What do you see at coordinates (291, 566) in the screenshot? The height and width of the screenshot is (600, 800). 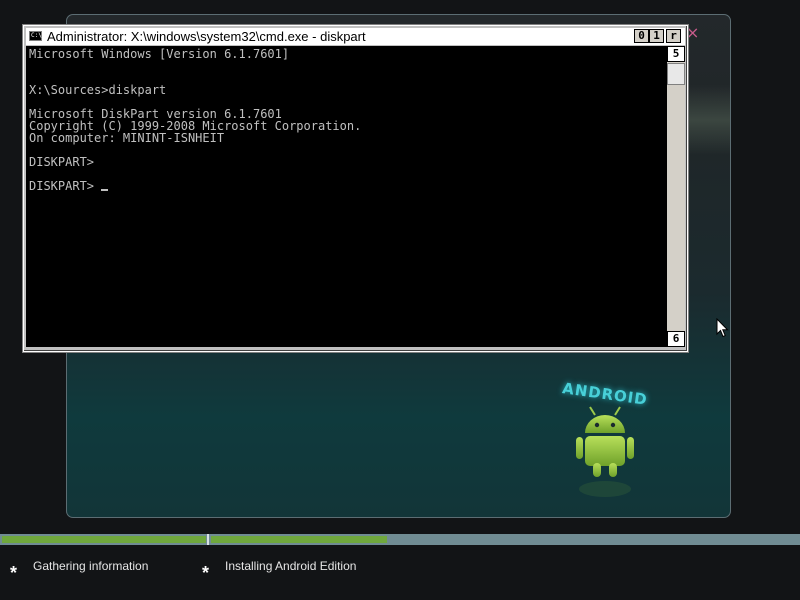 I see `status-label: Installing Android Edition` at bounding box center [291, 566].